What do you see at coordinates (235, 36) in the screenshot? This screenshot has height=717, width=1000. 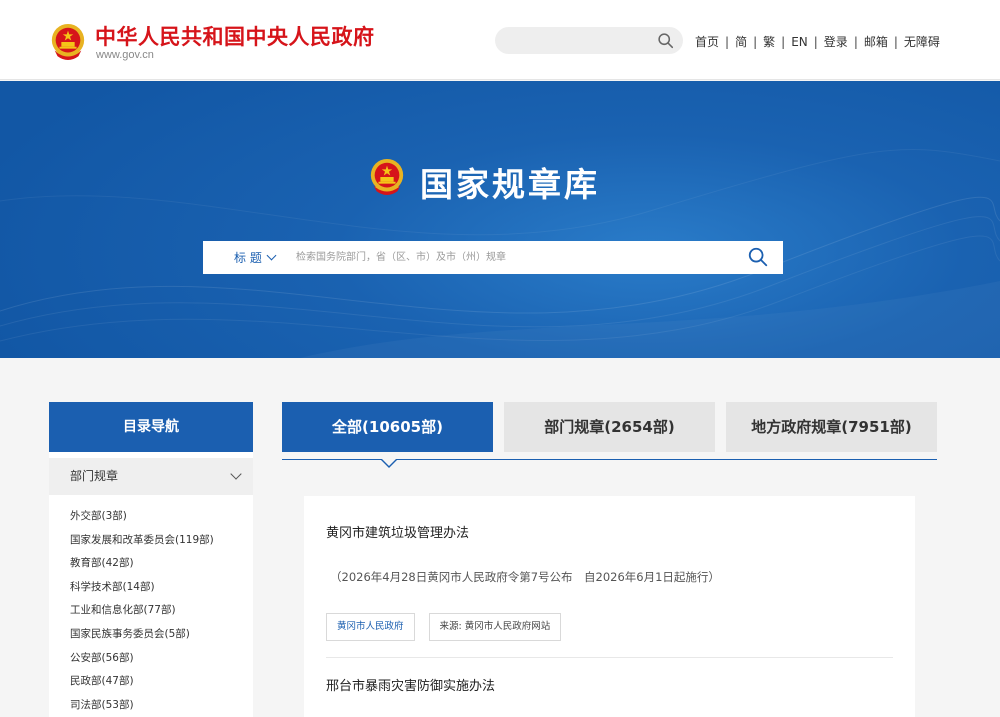 I see `site-title: 中华人民共和国中央人民政府` at bounding box center [235, 36].